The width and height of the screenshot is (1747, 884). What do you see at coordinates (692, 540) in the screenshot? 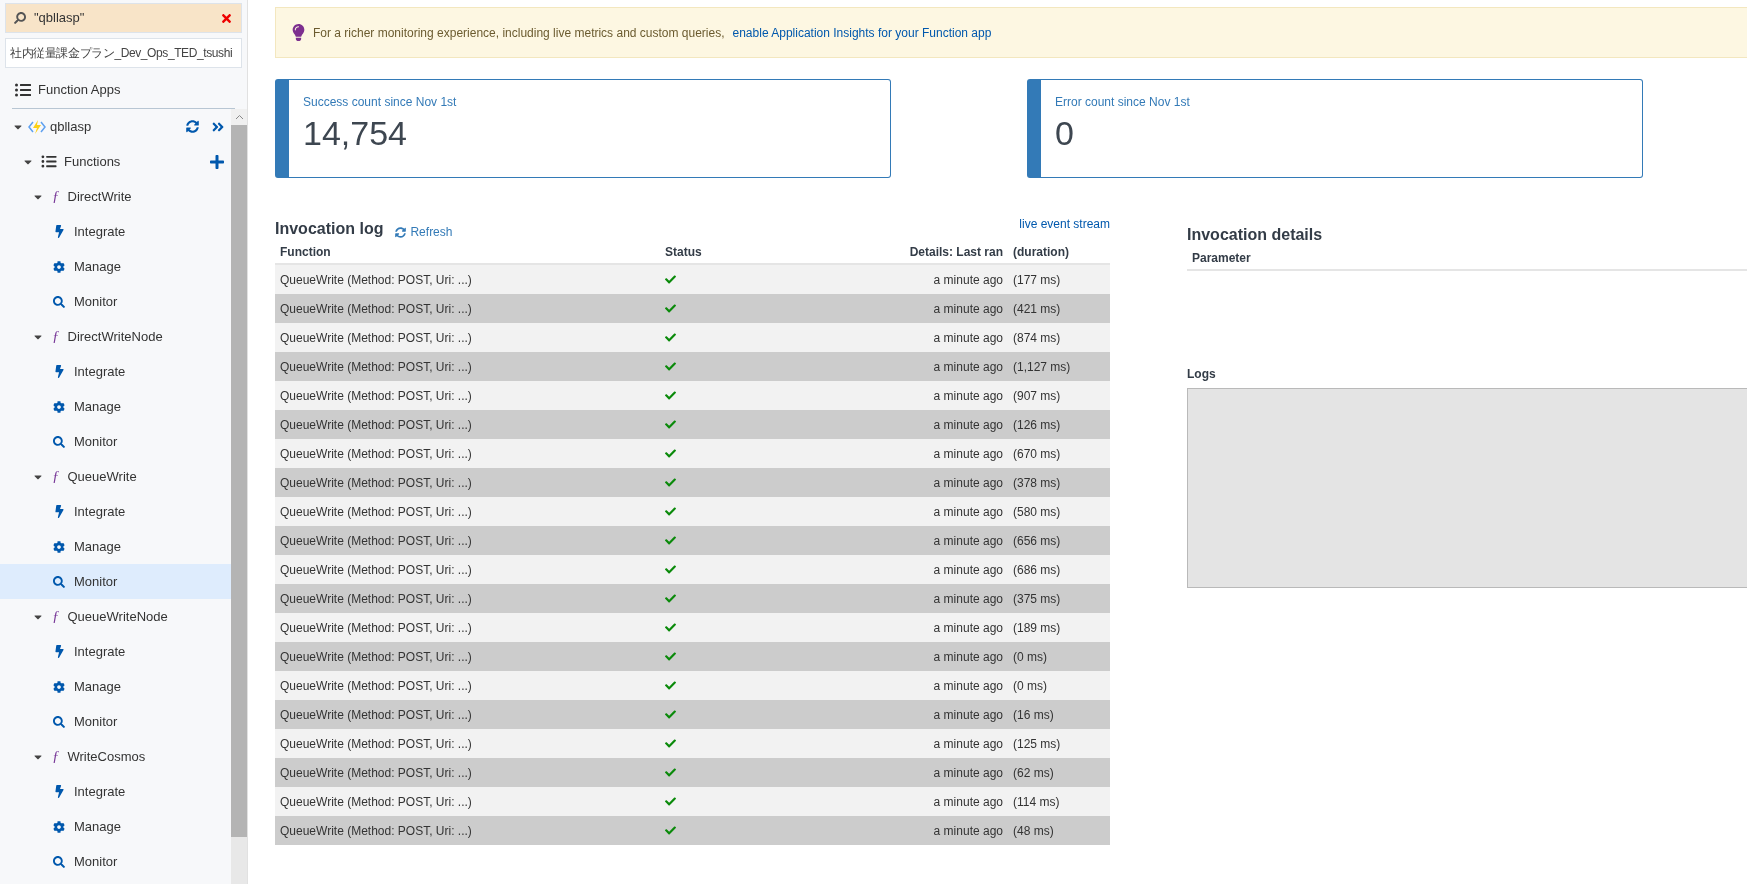
I see `table-row: QueueWrite (Method: POST, Uri: ...) a minute ago (656 ms)` at bounding box center [692, 540].